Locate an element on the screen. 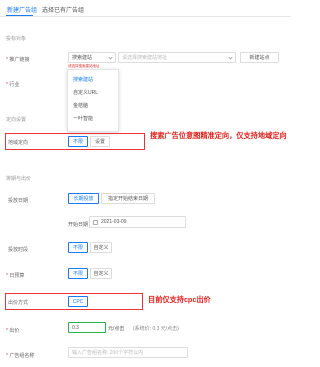 Image resolution: width=320 pixels, height=367 pixels. bid-input: 0.3 is located at coordinates (87, 327).